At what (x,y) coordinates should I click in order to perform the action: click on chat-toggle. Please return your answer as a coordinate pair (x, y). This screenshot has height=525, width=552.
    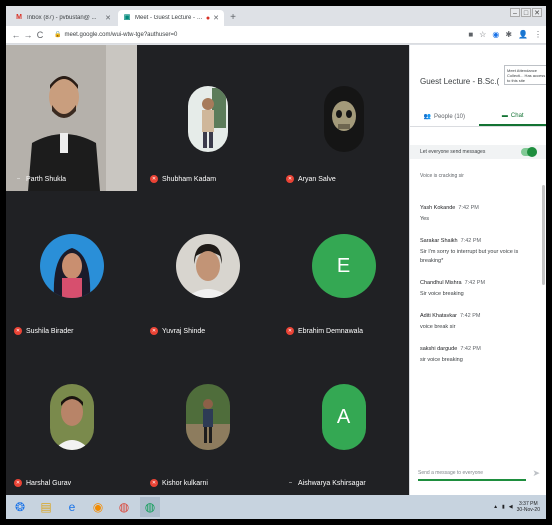
    Looking at the image, I should click on (529, 152).